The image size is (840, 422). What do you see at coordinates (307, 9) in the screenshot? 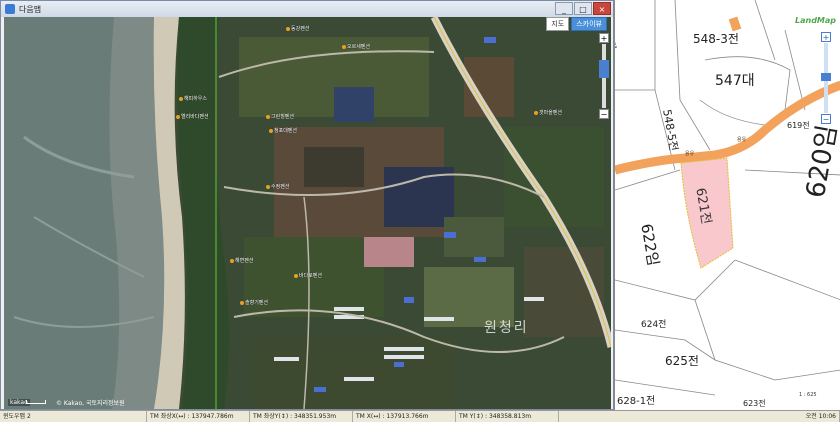
I see `satellite-window-titlebar: 다음맵 _ □ ×` at bounding box center [307, 9].